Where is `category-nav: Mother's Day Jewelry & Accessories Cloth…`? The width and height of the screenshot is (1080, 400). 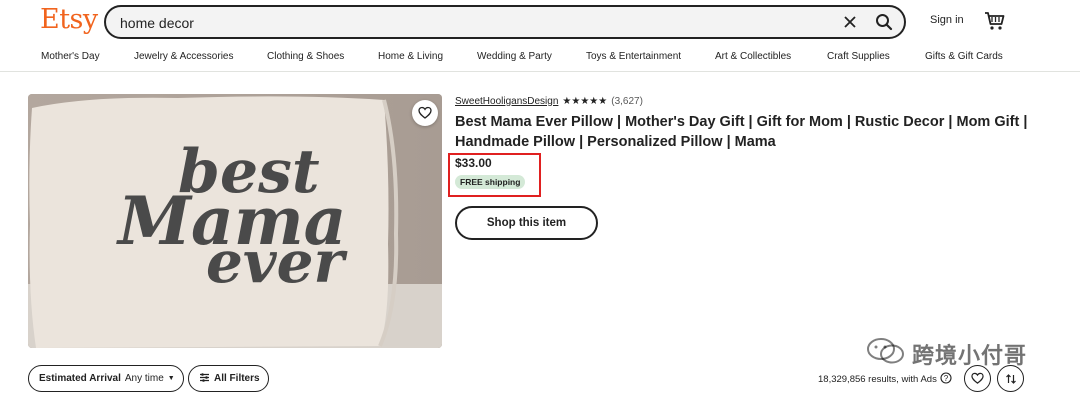
category-nav: Mother's Day Jewelry & Accessories Cloth… is located at coordinates (540, 58).